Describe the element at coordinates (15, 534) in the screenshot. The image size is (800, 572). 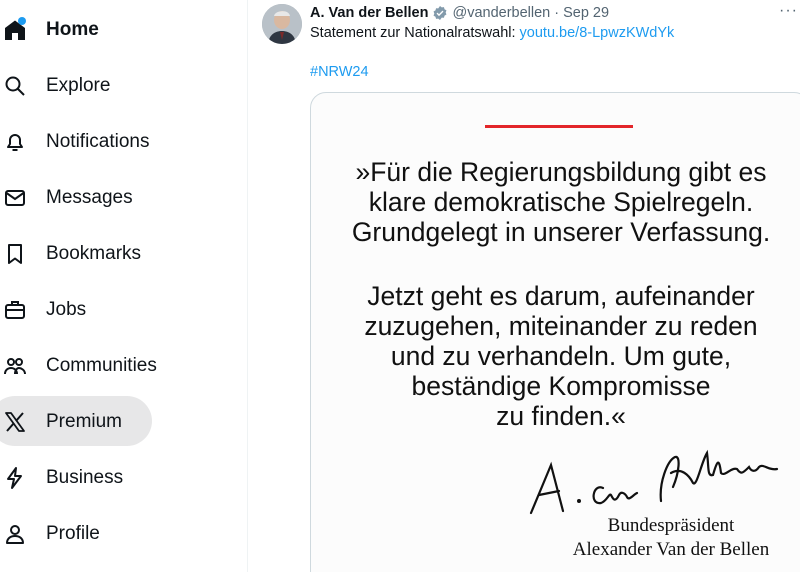
I see `person-icon` at that location.